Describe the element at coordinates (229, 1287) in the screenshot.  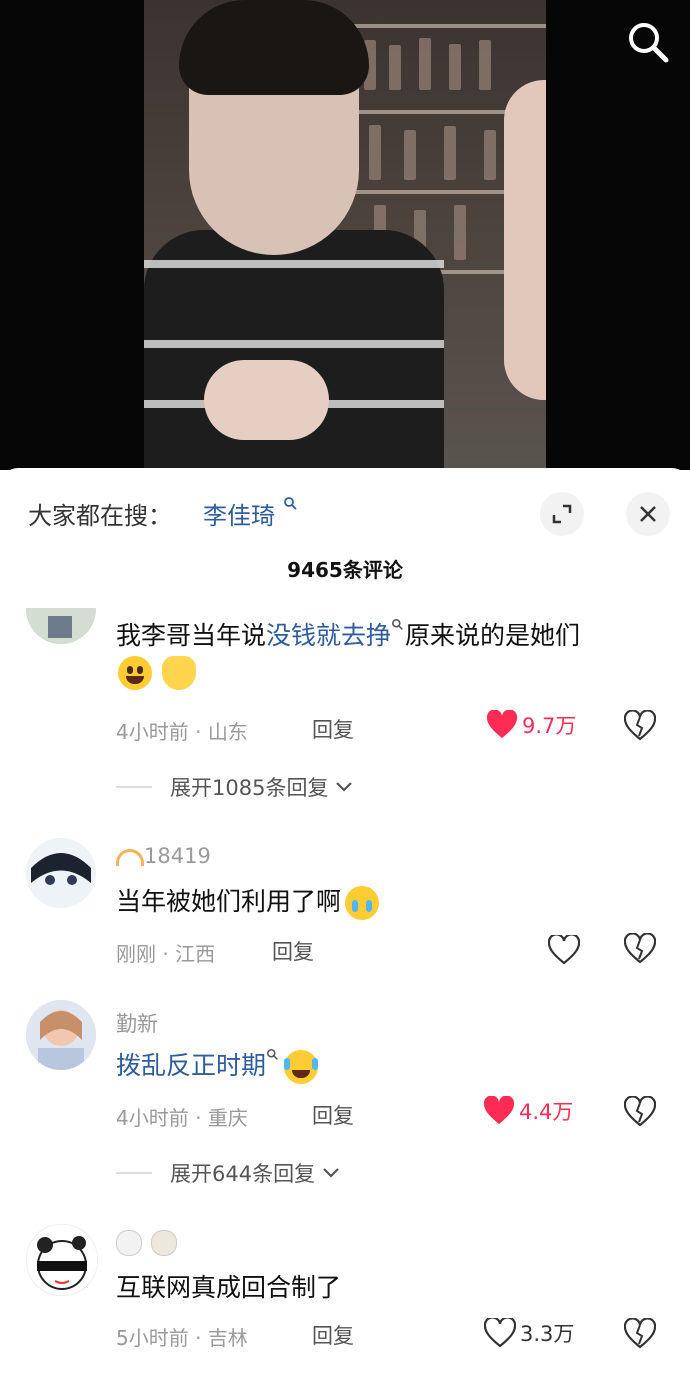
I see `comment-text: 互联网真成回合制了` at that location.